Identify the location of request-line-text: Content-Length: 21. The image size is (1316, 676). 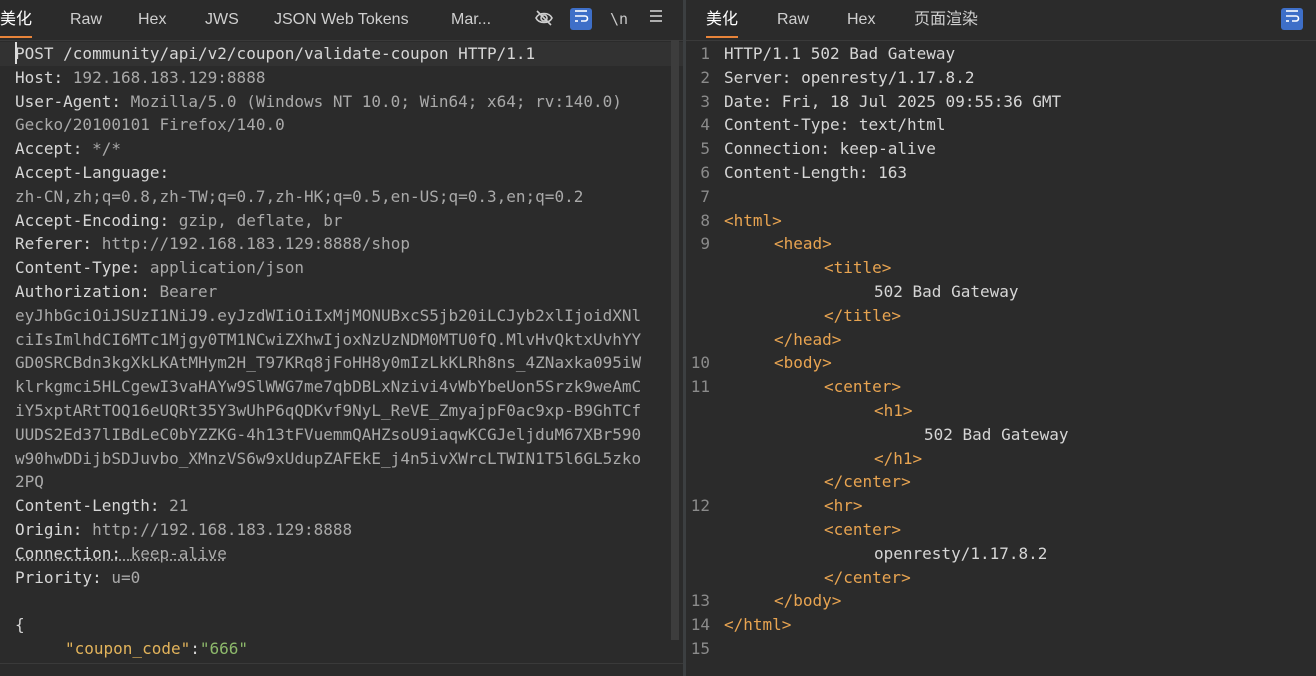
(101, 506).